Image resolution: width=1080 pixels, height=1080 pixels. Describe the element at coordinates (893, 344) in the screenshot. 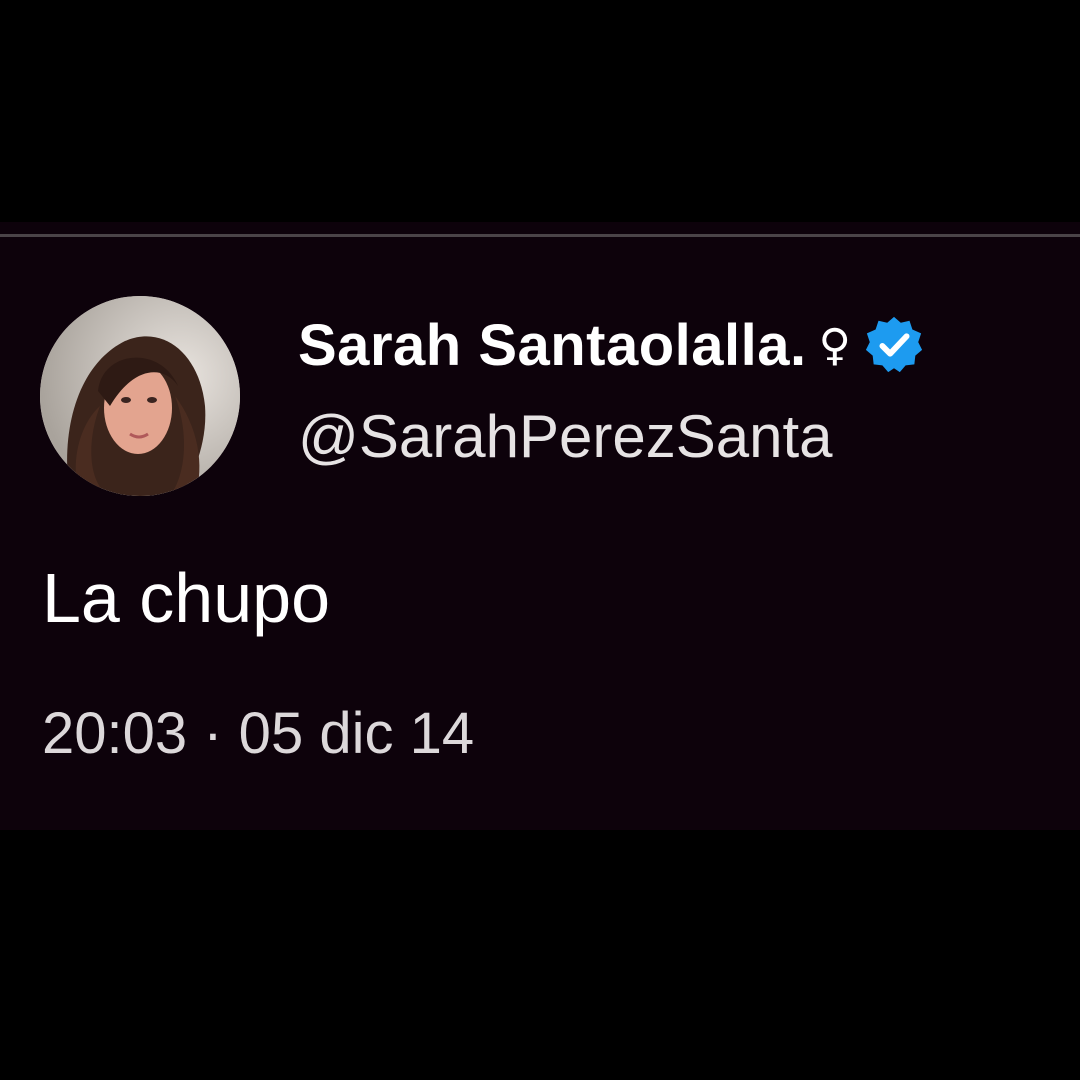

I see `verified-badge-icon` at that location.